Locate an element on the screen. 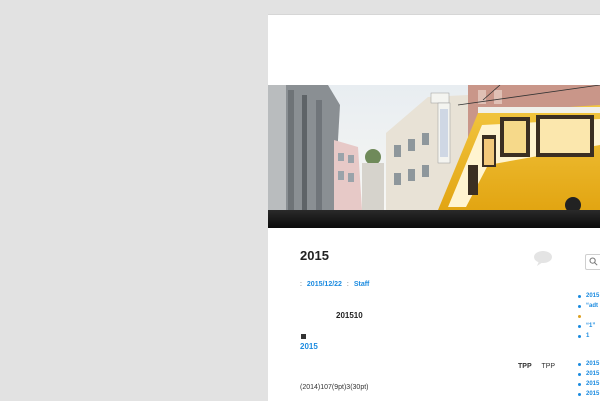 Image resolution: width=600 pixels, height=401 pixels. search-icon is located at coordinates (593, 261).